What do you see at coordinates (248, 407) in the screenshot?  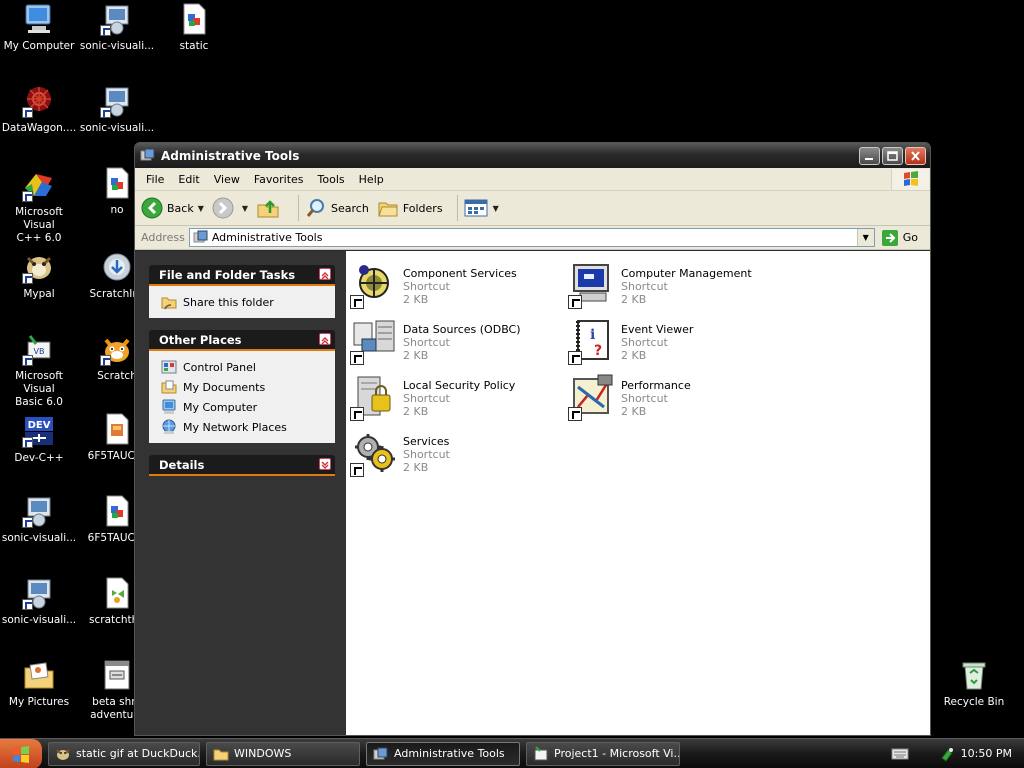 I see `my-computer-link: My Computer` at bounding box center [248, 407].